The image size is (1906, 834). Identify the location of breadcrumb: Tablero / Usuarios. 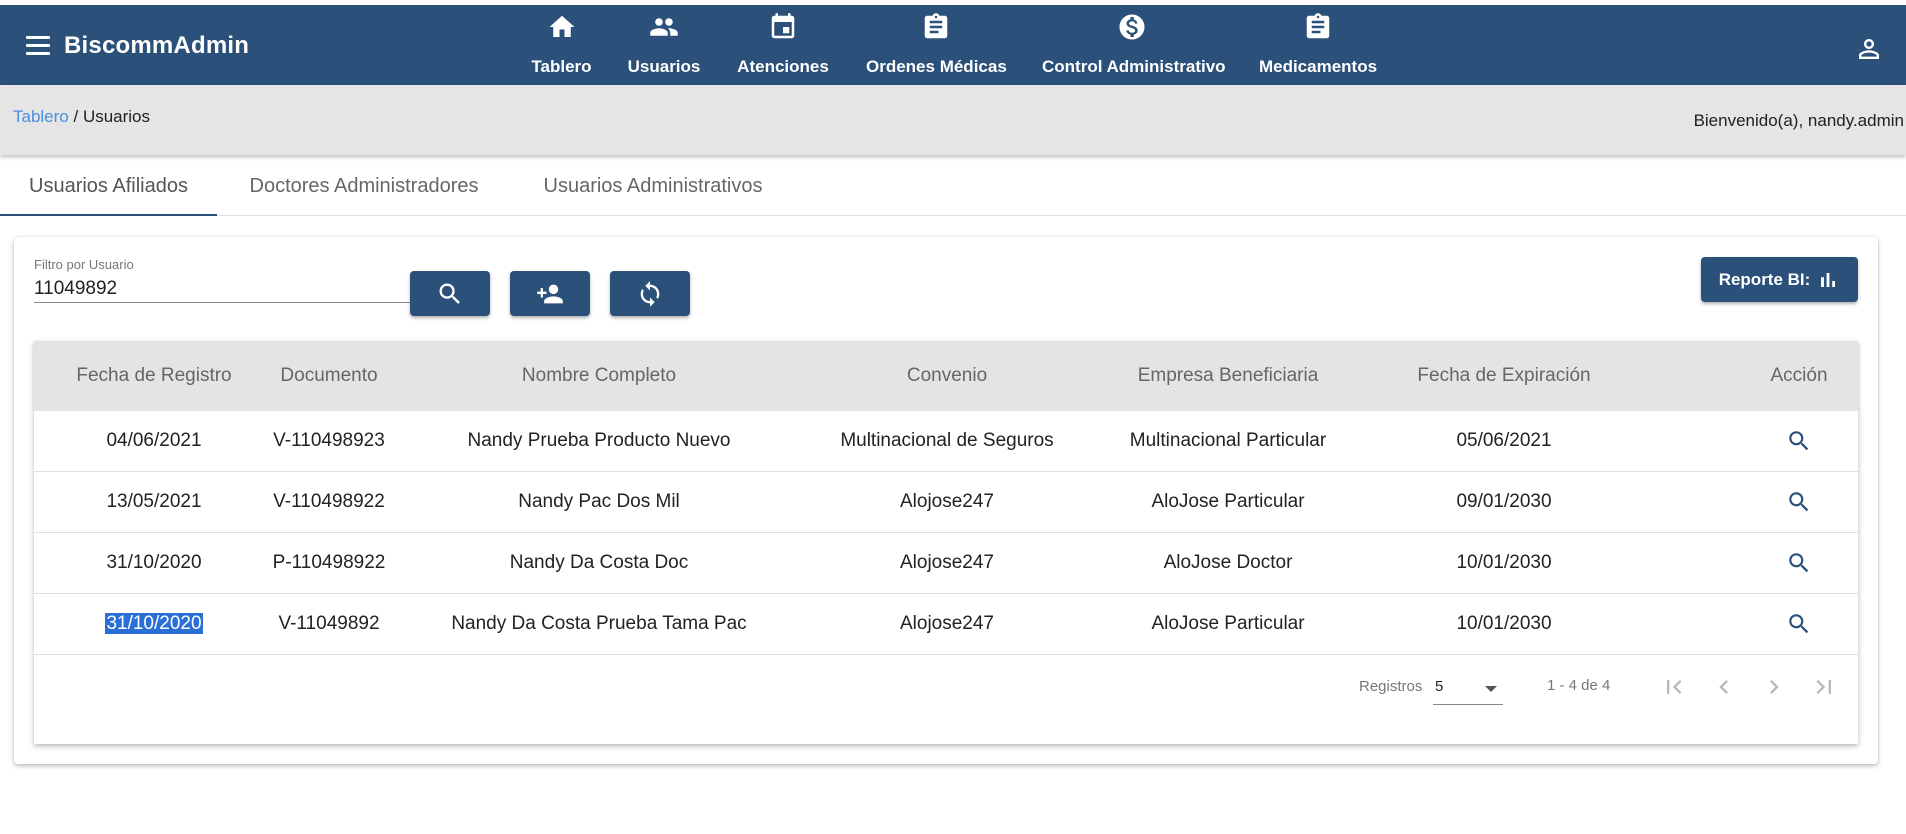
(81, 117).